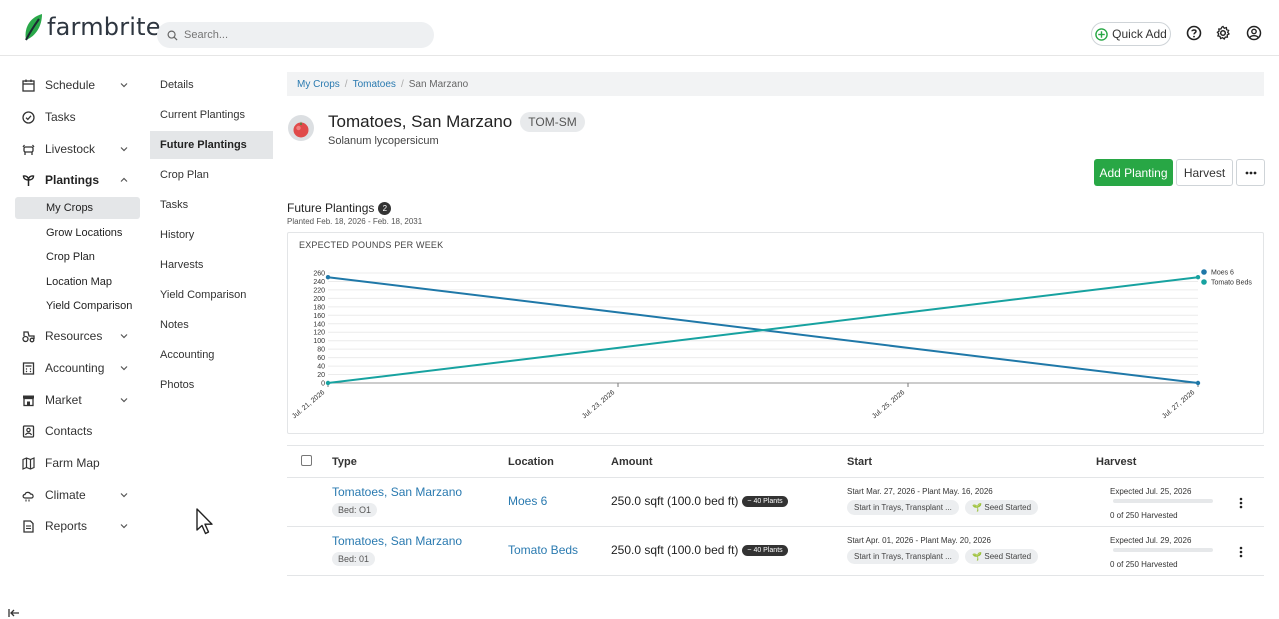 Image resolution: width=1279 pixels, height=619 pixels. I want to click on user-icon, so click(1254, 33).